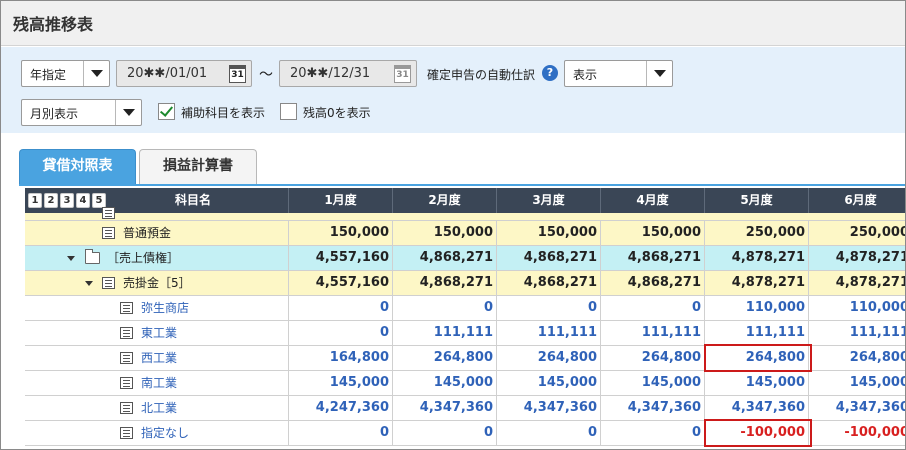  I want to click on date-to-field: 20✱✱/12/31 31, so click(348, 73).